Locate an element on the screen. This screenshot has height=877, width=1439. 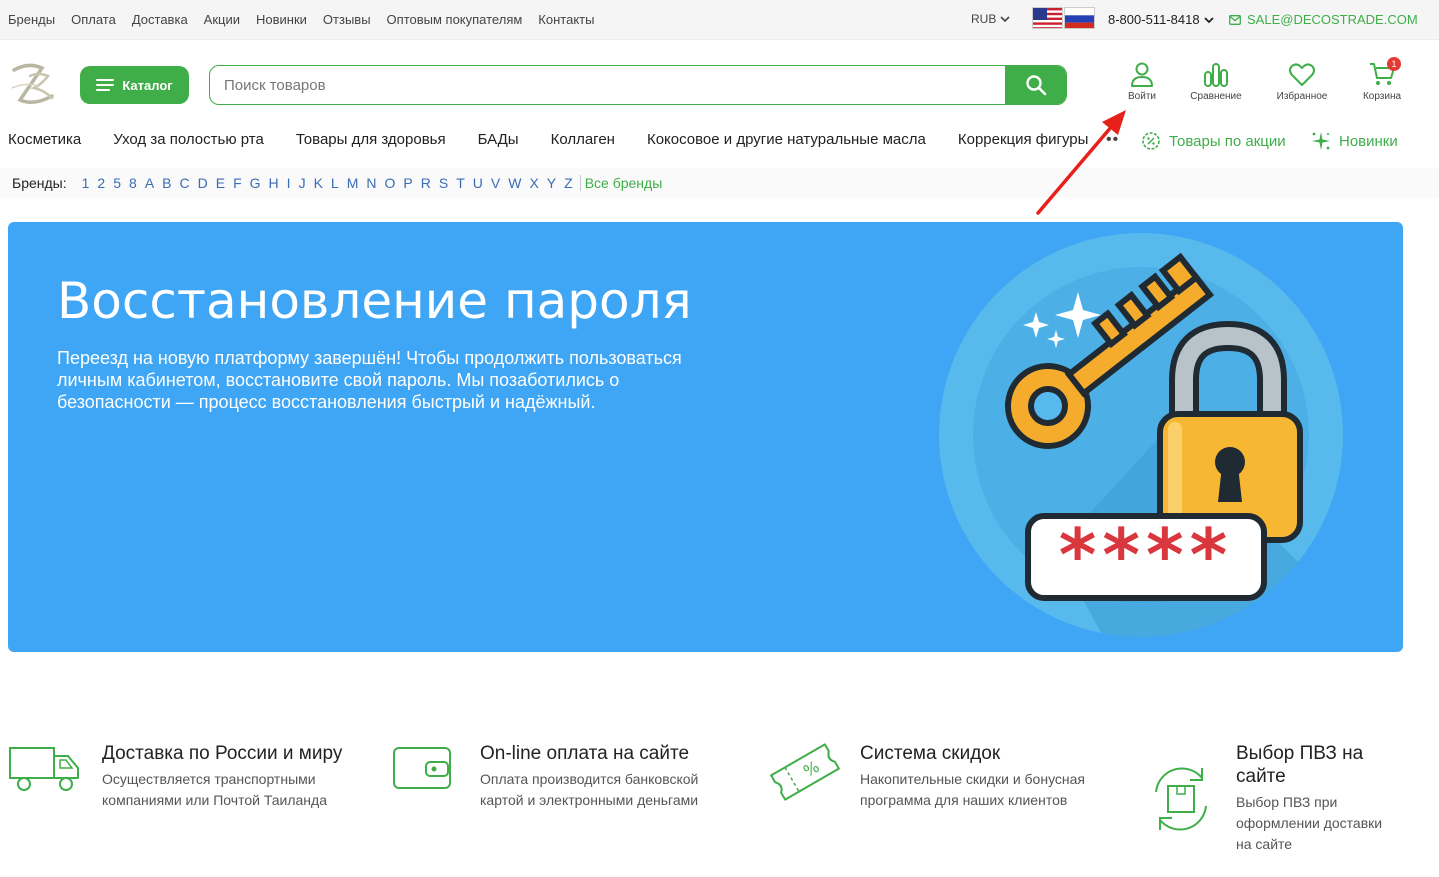
brand-letter-link: R is located at coordinates (426, 183).